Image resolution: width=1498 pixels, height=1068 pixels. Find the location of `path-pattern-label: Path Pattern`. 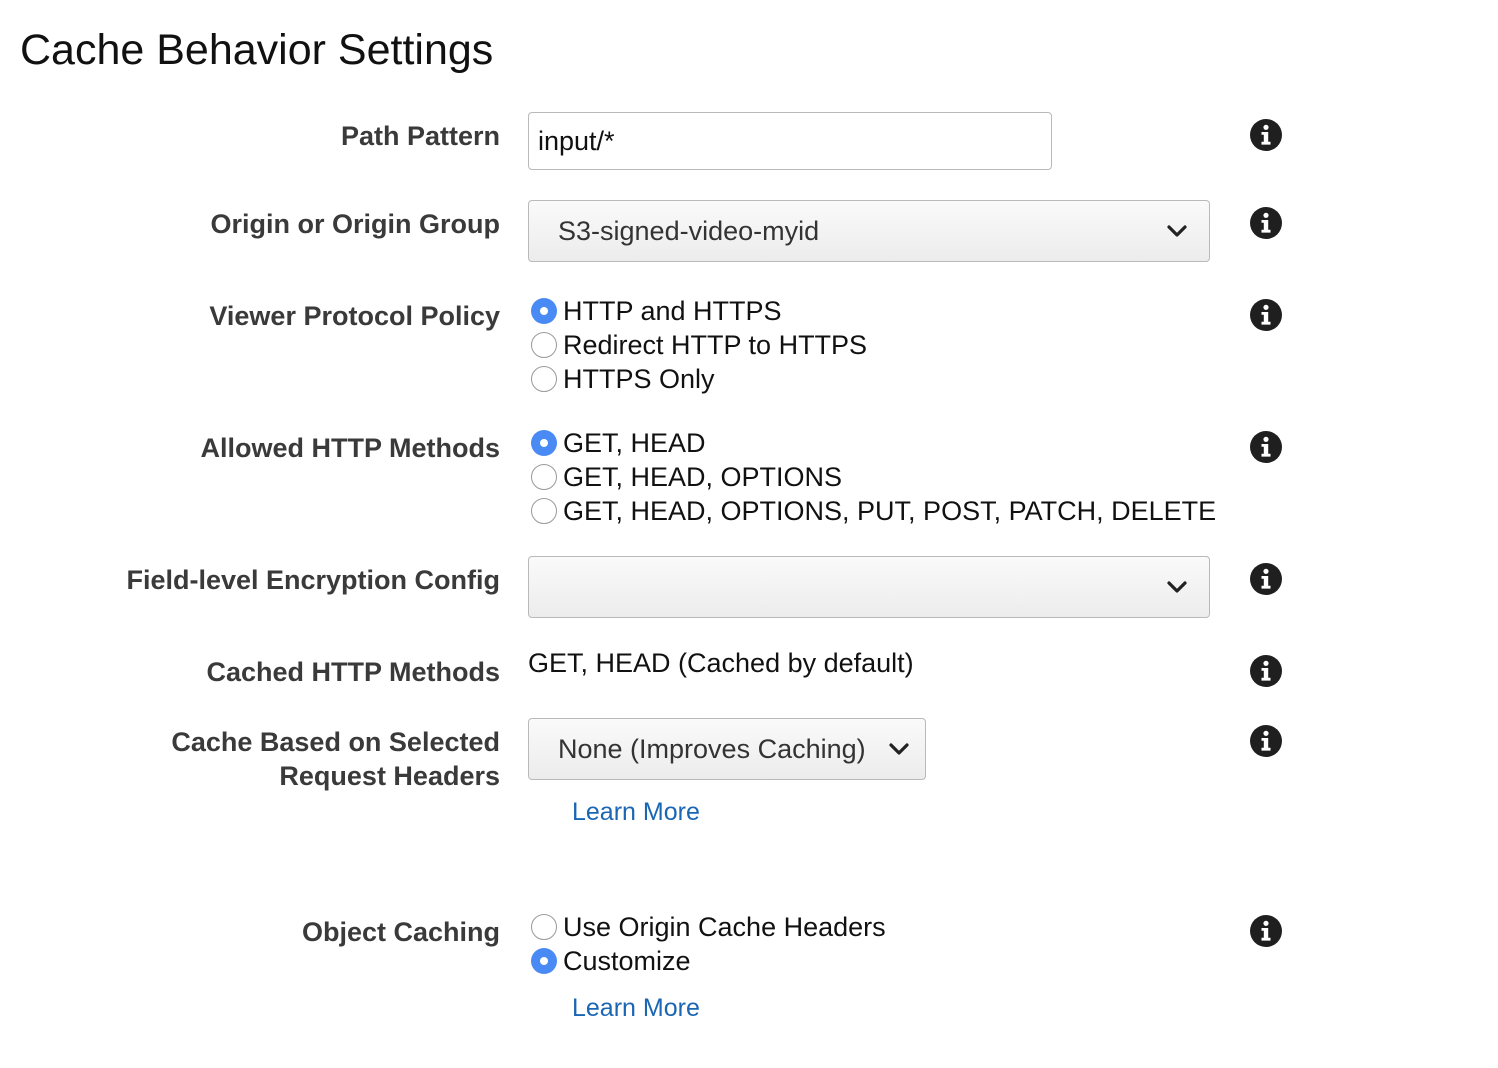

path-pattern-label: Path Pattern is located at coordinates (420, 136).